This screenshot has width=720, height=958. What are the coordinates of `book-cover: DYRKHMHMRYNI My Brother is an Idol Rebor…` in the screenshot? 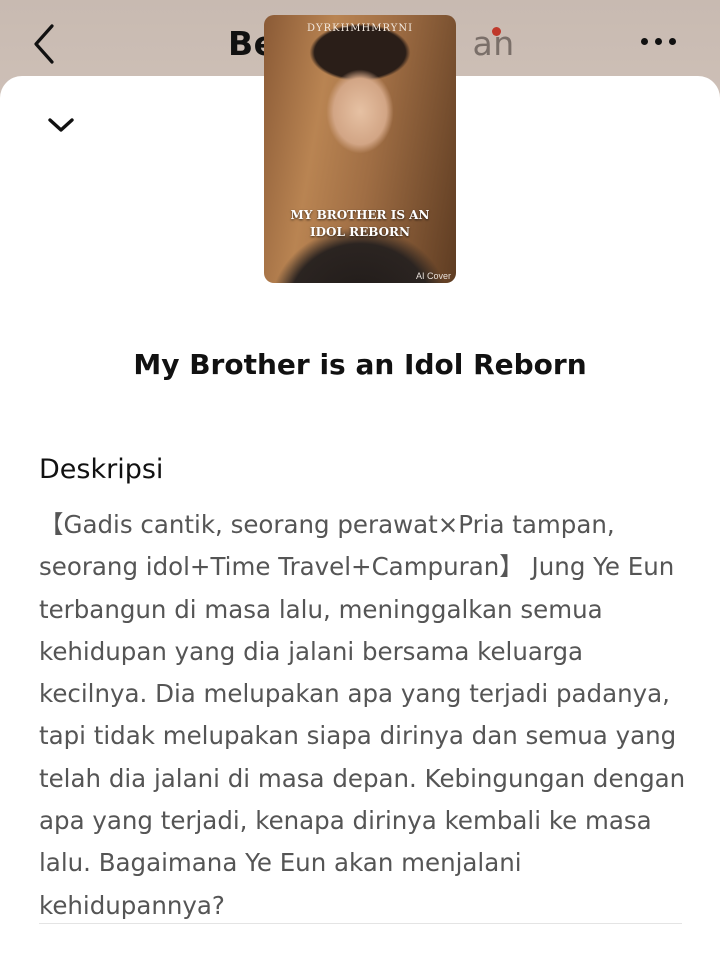 It's located at (360, 149).